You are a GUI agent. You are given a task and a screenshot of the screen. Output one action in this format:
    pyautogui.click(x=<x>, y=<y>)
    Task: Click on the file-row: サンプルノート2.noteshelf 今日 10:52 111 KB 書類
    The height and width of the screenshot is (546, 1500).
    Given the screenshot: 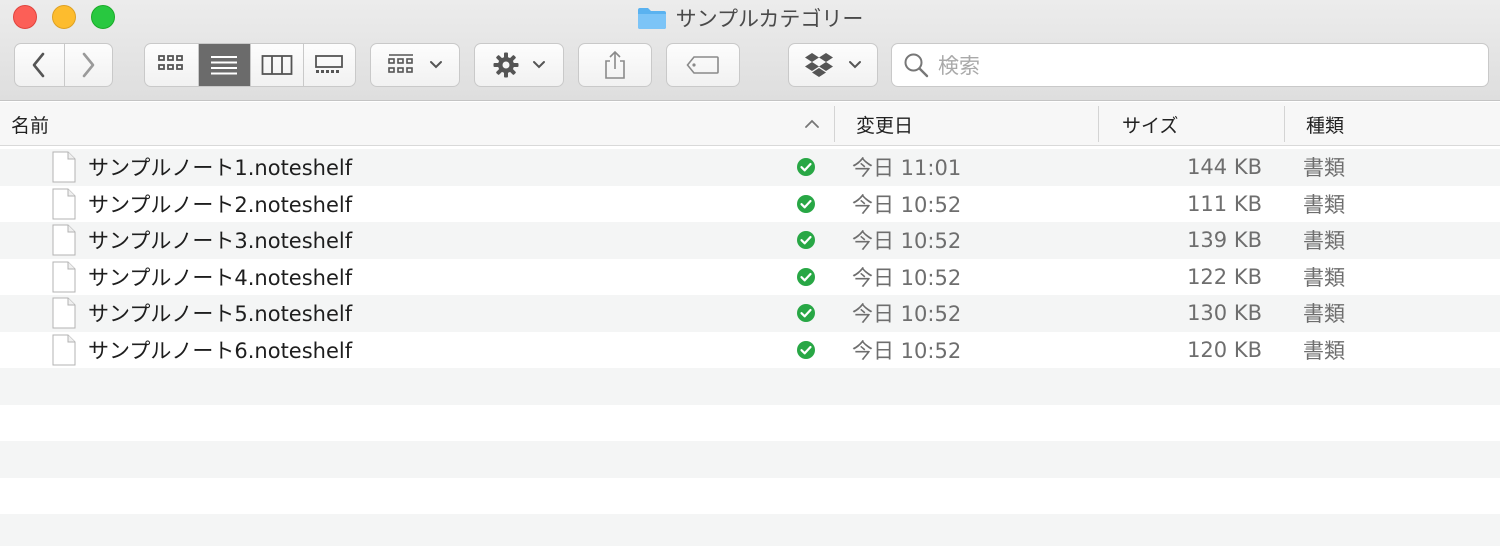 What is the action you would take?
    pyautogui.click(x=750, y=204)
    